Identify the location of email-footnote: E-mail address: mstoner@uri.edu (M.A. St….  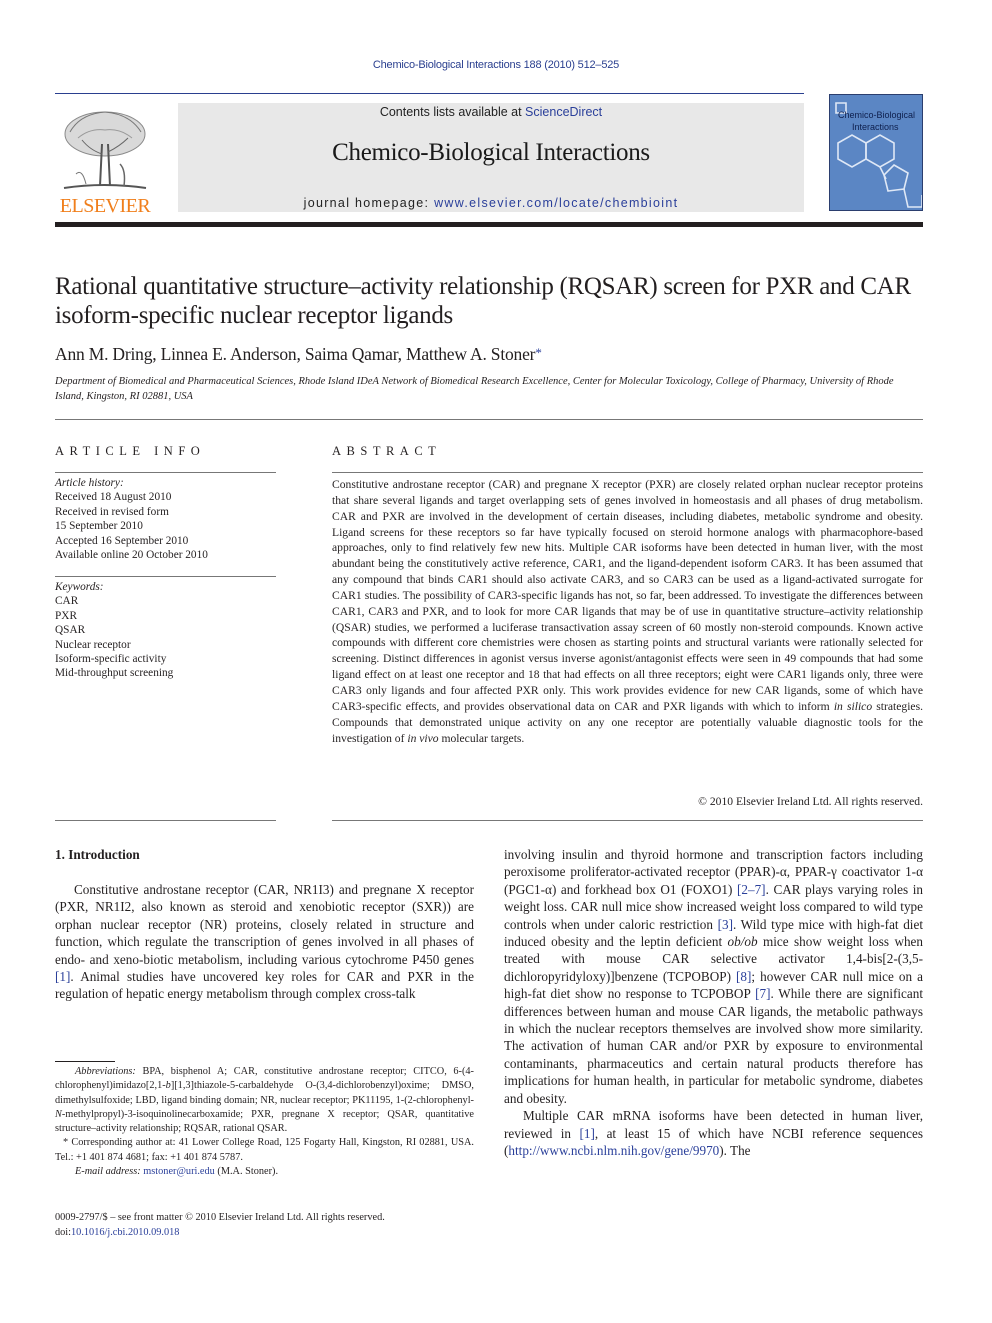
(264, 1172).